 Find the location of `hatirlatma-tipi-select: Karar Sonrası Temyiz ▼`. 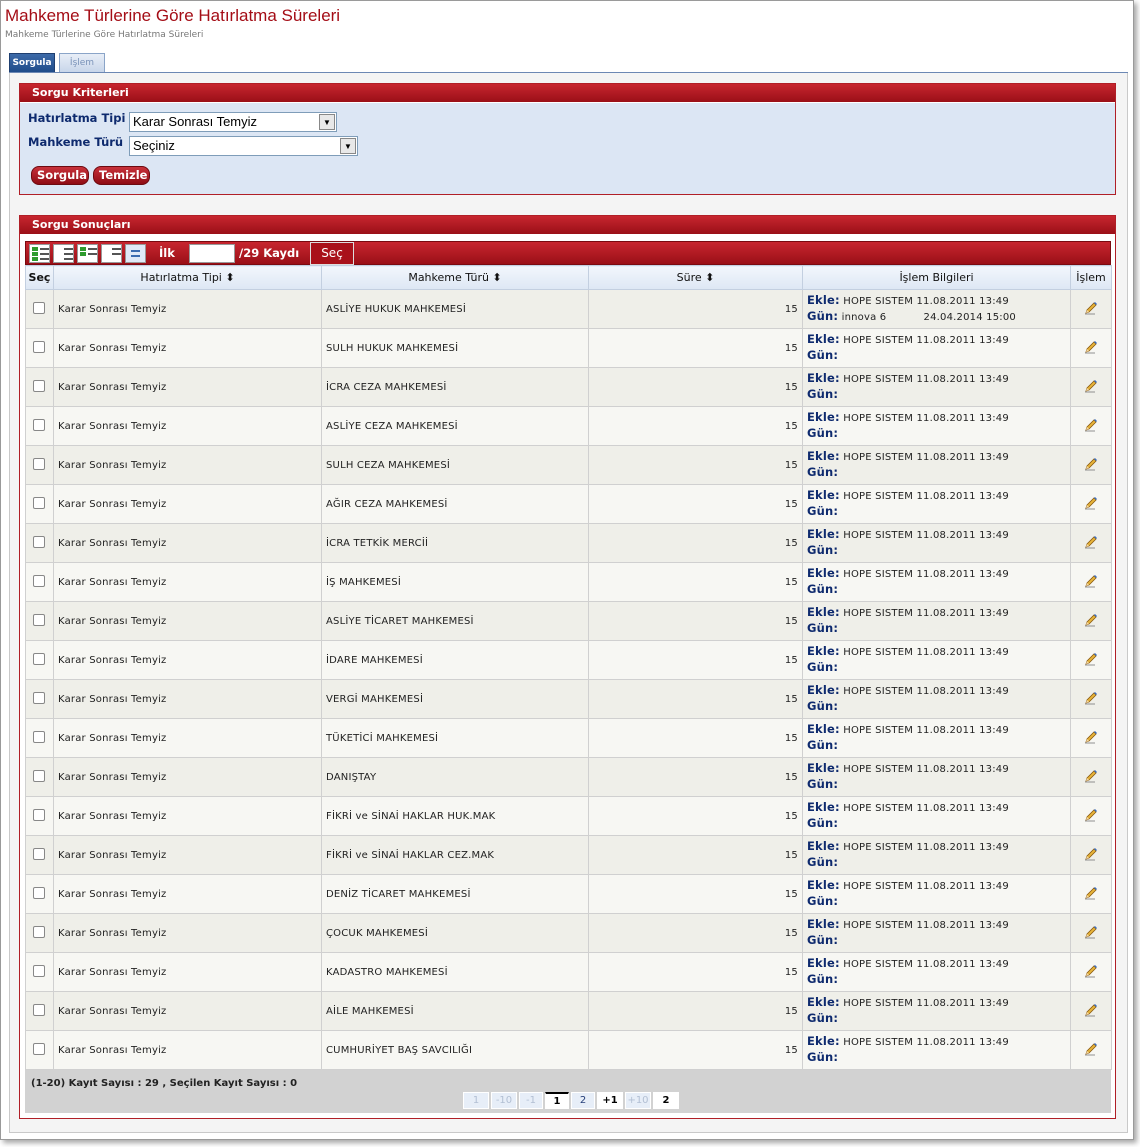

hatirlatma-tipi-select: Karar Sonrası Temyiz ▼ is located at coordinates (233, 122).